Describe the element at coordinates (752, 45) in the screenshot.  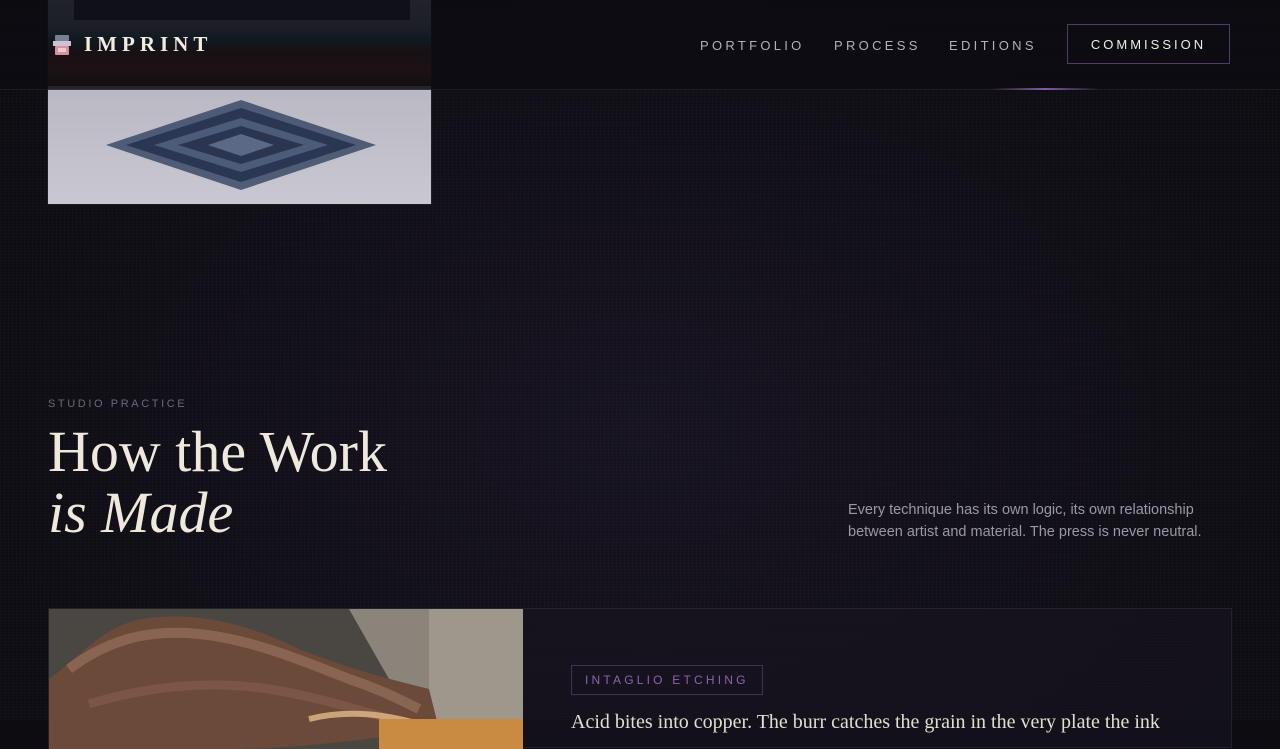
I see `nav-portfolio: PORTFOLIO` at that location.